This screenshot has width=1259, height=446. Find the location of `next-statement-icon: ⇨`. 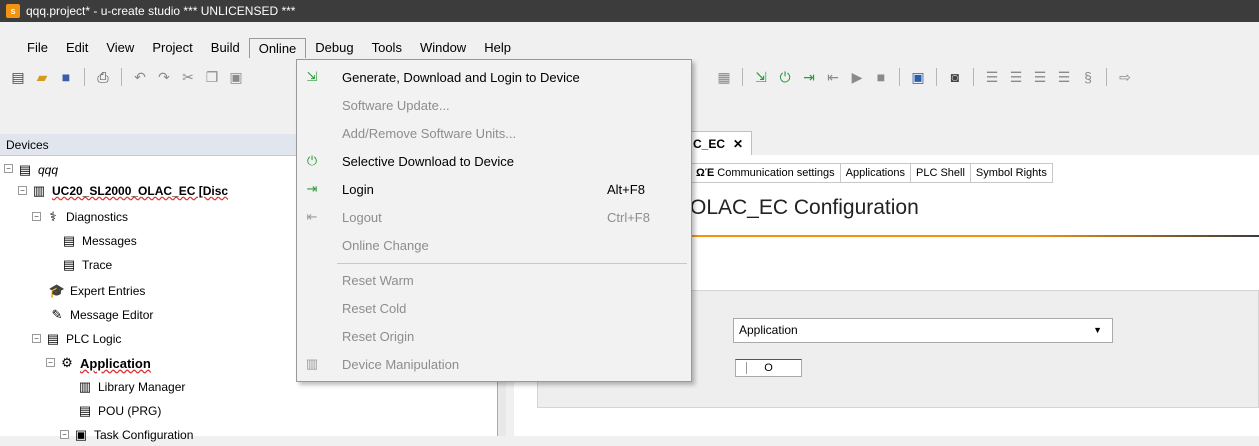

next-statement-icon: ⇨ is located at coordinates (1125, 77).